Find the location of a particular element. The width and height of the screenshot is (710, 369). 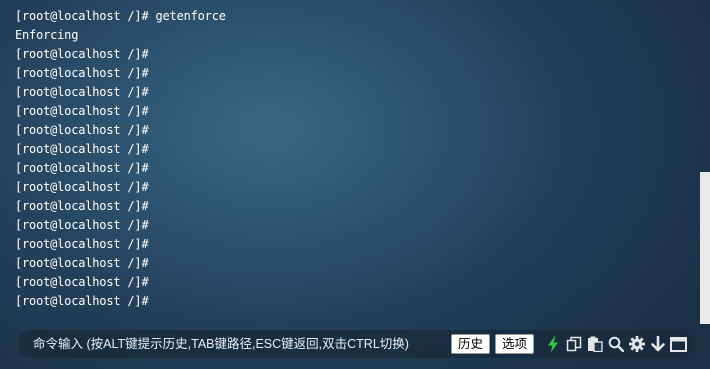

paste-icon is located at coordinates (594, 344).